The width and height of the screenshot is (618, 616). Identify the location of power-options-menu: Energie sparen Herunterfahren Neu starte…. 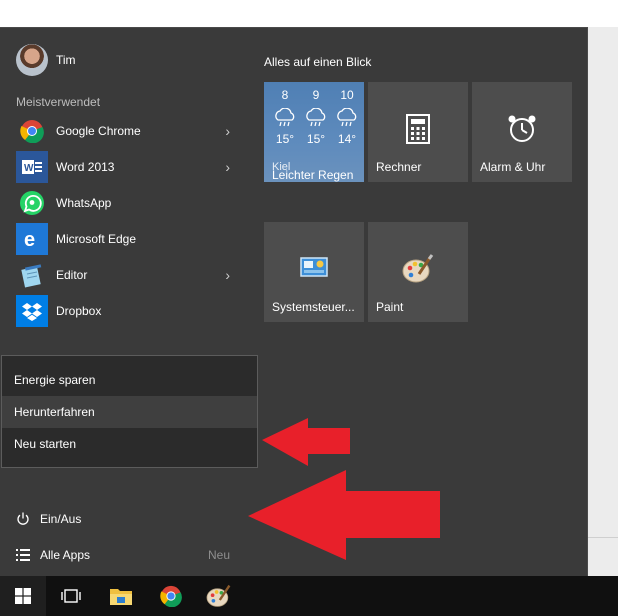
(129, 411).